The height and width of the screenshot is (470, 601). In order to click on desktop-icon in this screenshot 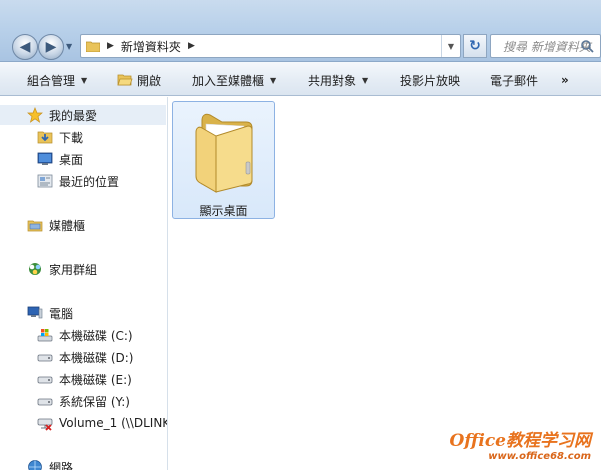, I will do `click(45, 158)`.